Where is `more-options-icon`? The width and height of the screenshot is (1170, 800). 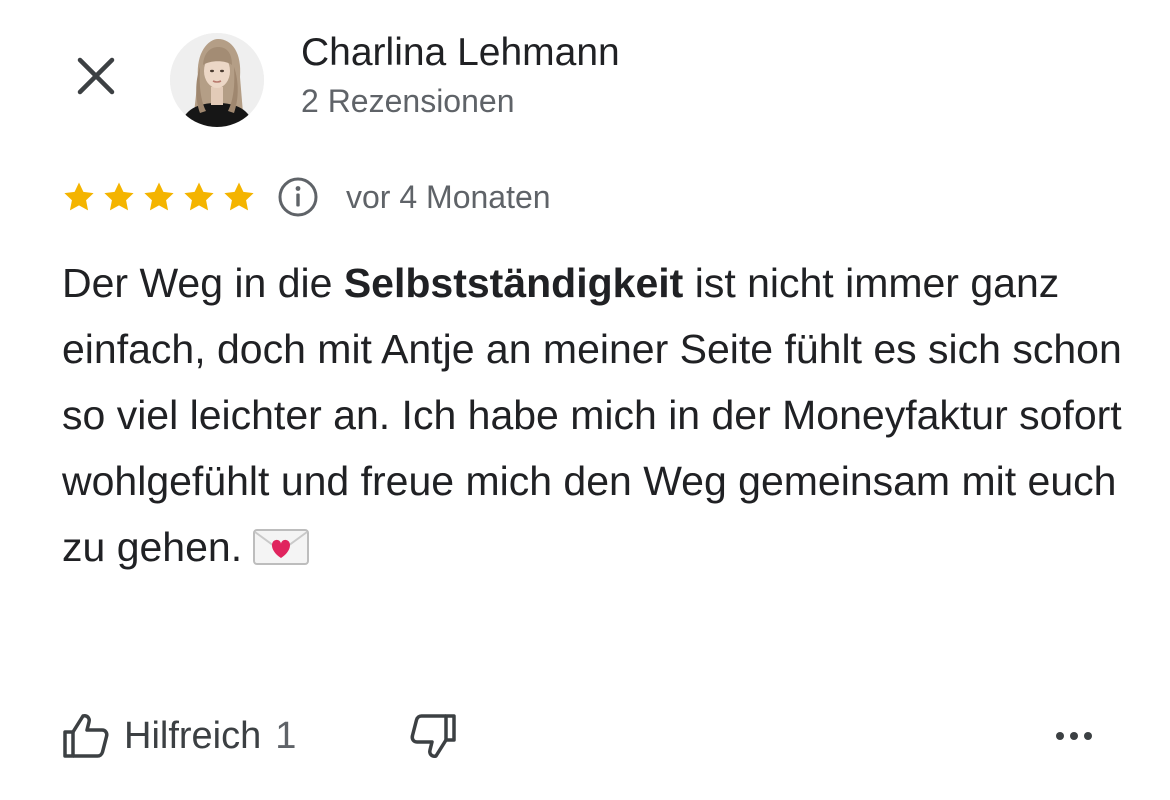
more-options-icon is located at coordinates (1074, 736).